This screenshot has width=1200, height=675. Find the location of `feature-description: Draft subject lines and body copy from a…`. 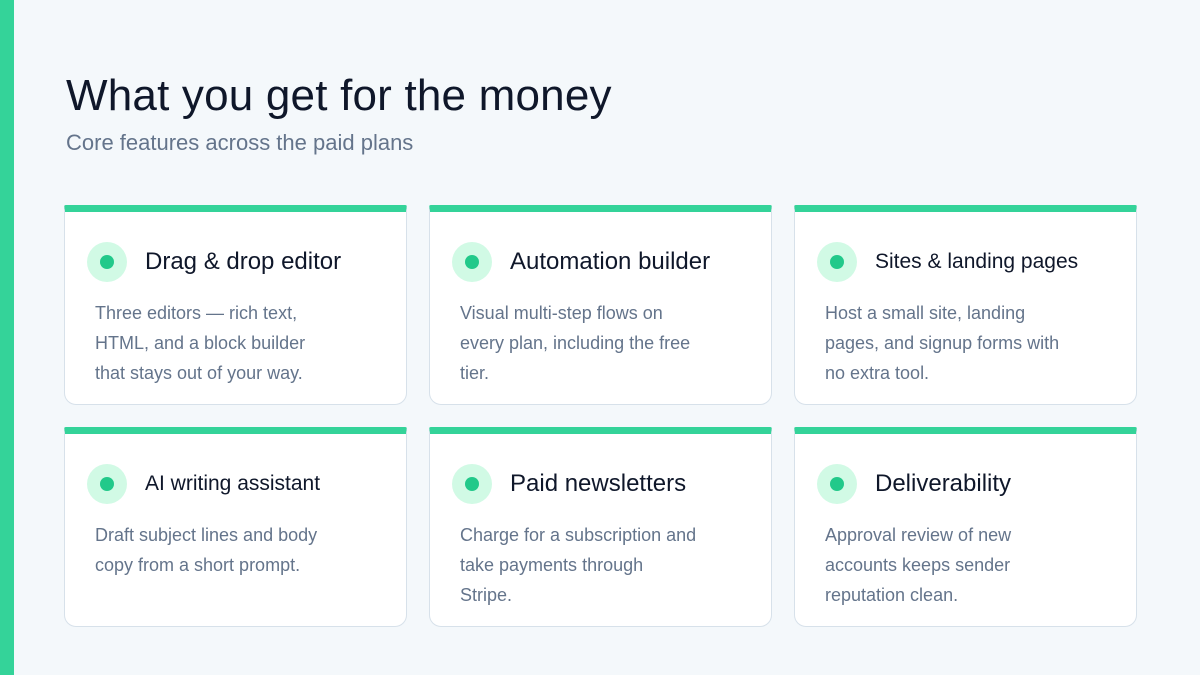

feature-description: Draft subject lines and body copy from a… is located at coordinates (206, 550).